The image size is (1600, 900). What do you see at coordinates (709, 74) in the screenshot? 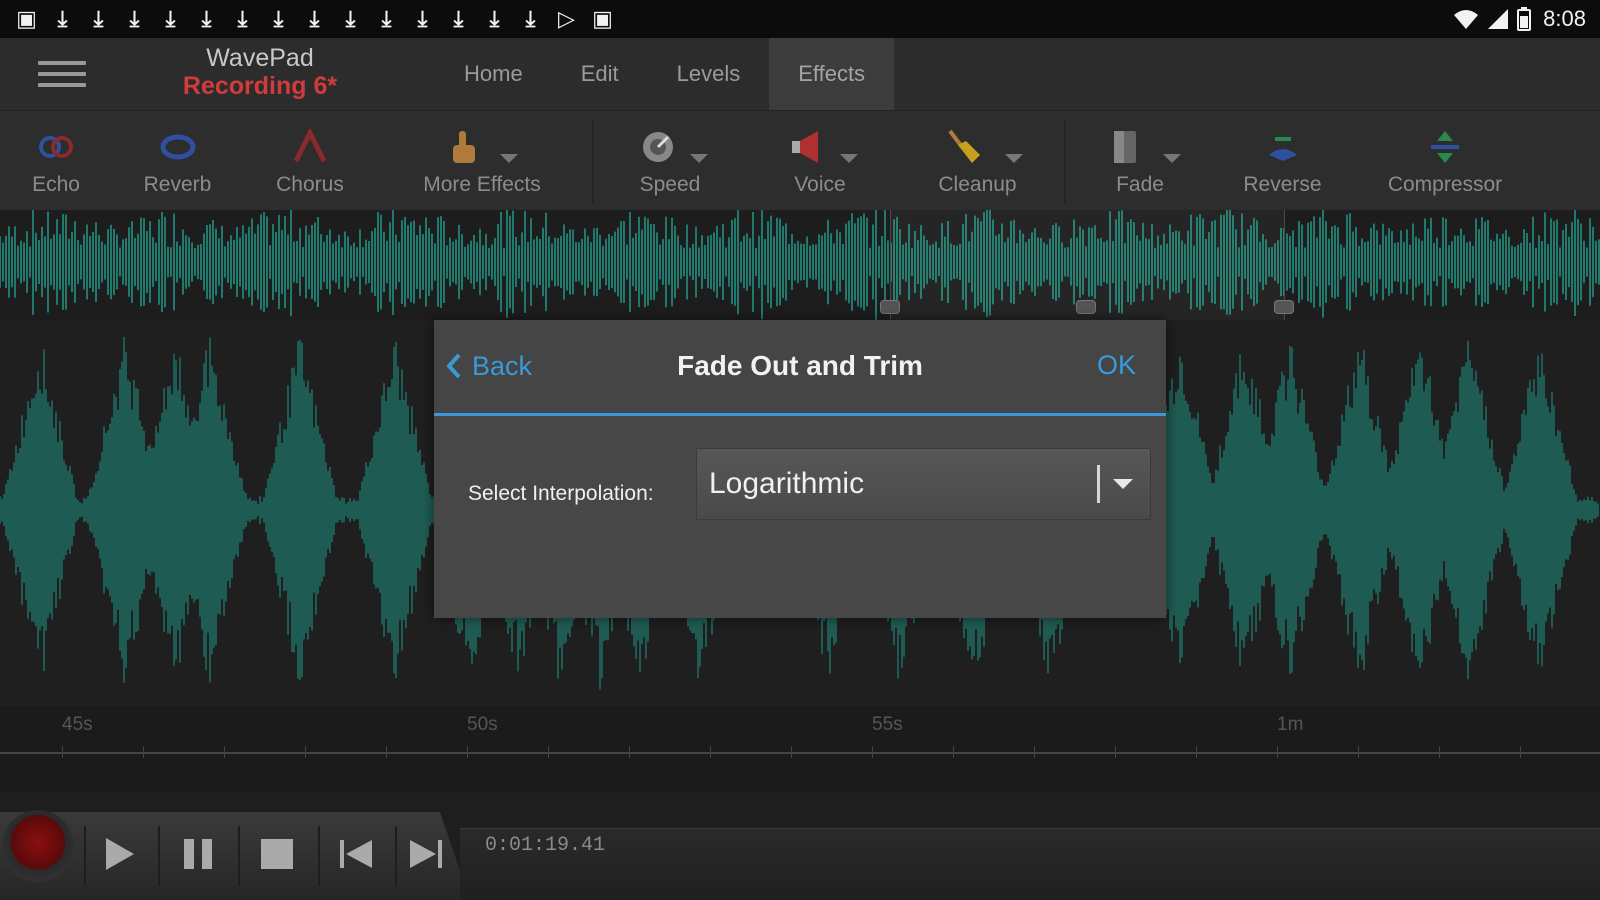
I see `tab-levels: Levels` at bounding box center [709, 74].